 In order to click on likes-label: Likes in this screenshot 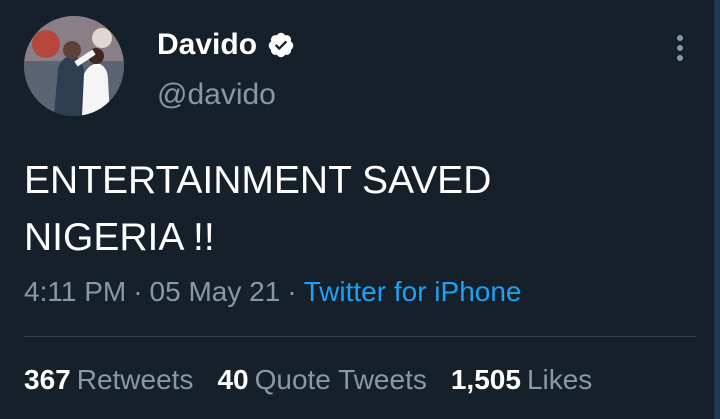, I will do `click(559, 379)`.